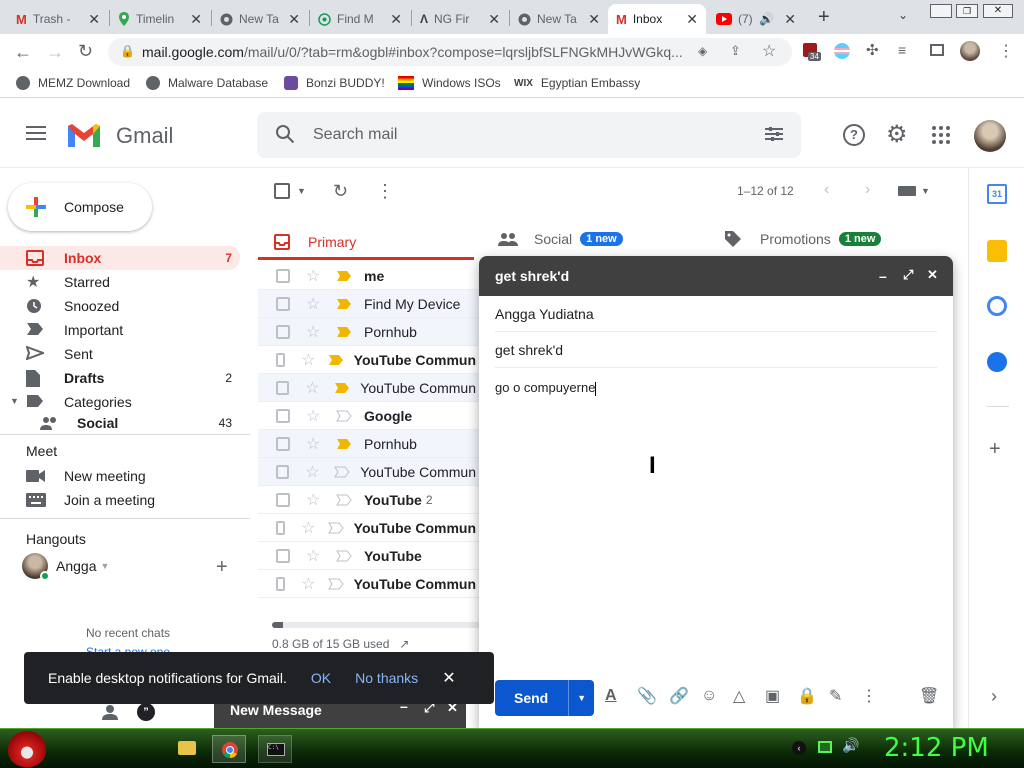  I want to click on chevron-down-icon: ▼, so click(104, 566).